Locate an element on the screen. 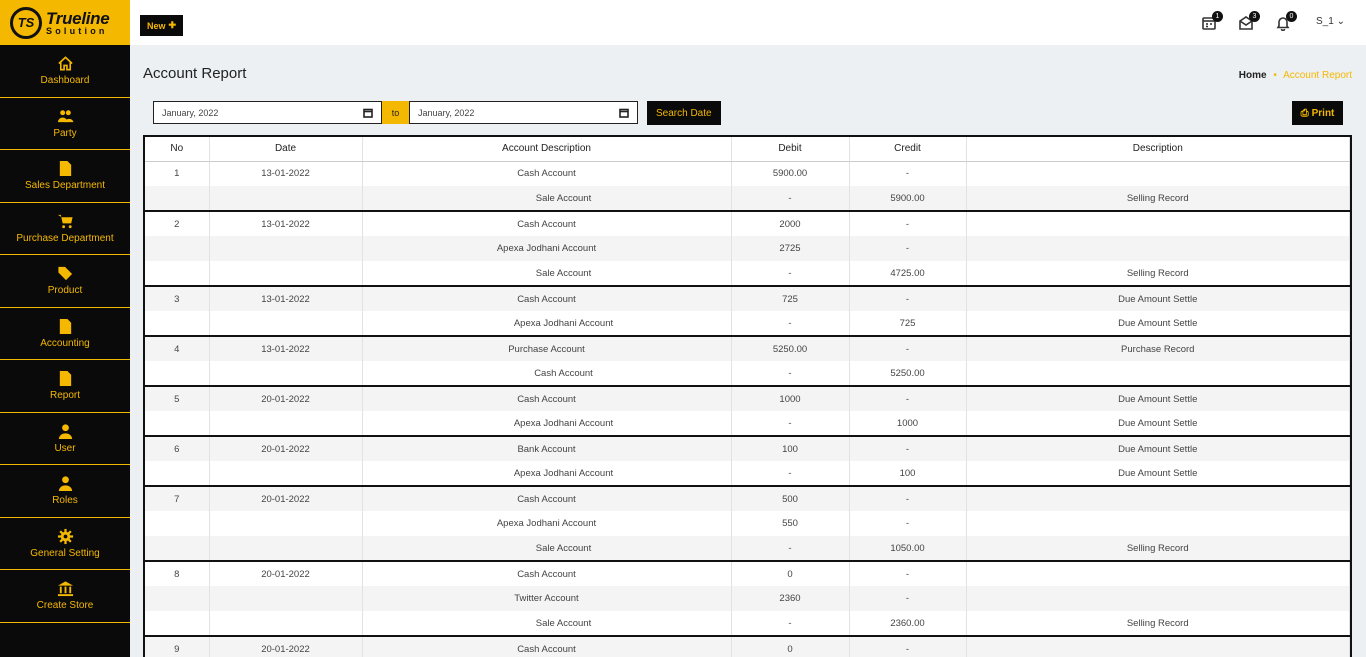 The image size is (1366, 657). sidebar-item-purchase-department: Purchase Department is located at coordinates (65, 229).